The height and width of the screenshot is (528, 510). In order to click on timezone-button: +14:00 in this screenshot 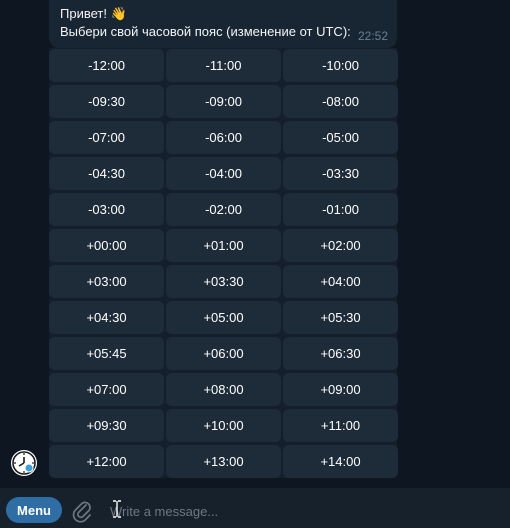, I will do `click(340, 461)`.